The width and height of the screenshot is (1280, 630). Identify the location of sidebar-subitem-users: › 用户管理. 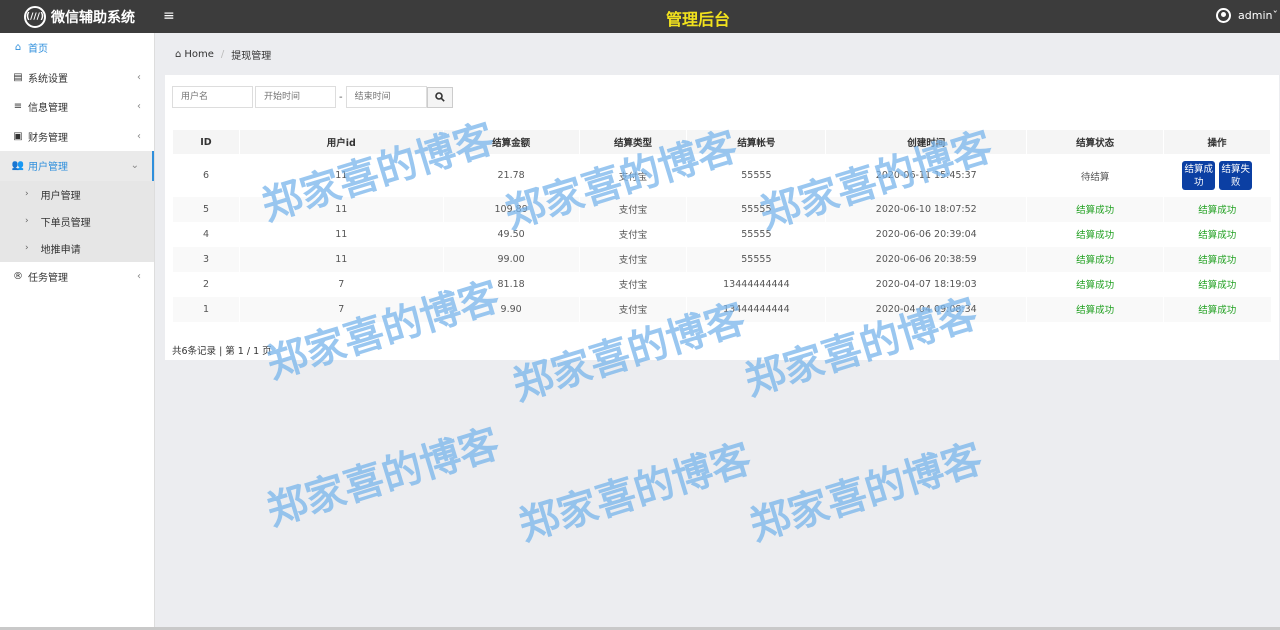
(77, 194).